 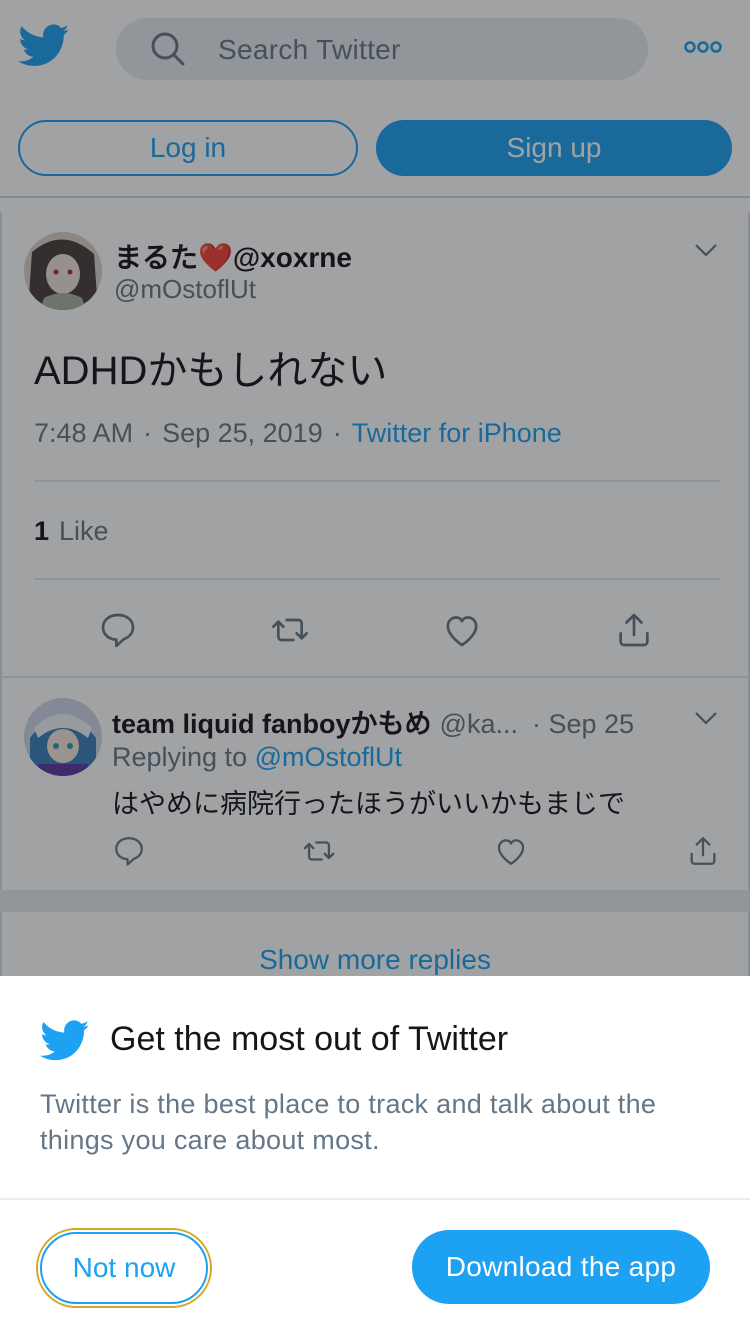 I want to click on download-app-button: Download the app, so click(x=561, y=1267).